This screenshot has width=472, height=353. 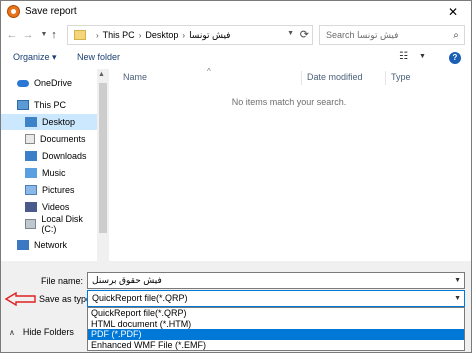 I want to click on column-header-date-modified: Date modified, so click(x=335, y=77).